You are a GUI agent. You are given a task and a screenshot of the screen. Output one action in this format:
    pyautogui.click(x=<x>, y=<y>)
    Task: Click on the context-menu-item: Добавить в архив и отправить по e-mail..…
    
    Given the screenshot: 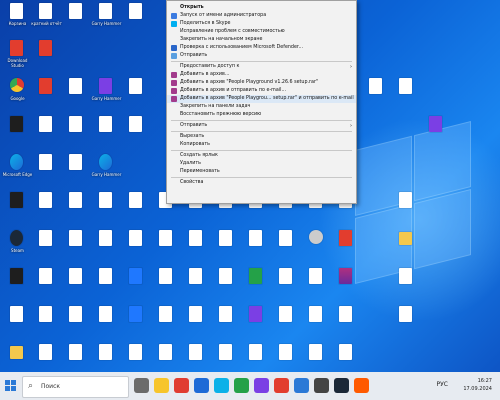 What is the action you would take?
    pyautogui.click(x=261, y=91)
    